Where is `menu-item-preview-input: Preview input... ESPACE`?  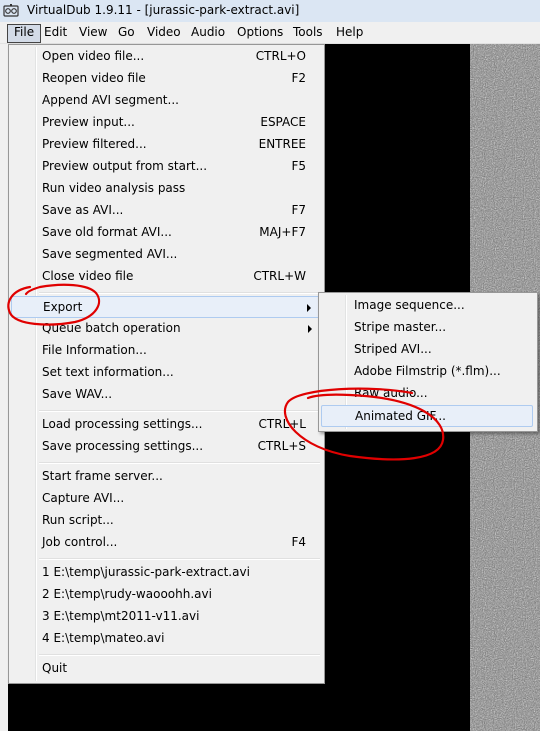
menu-item-preview-input: Preview input... ESPACE is located at coordinates (165, 123).